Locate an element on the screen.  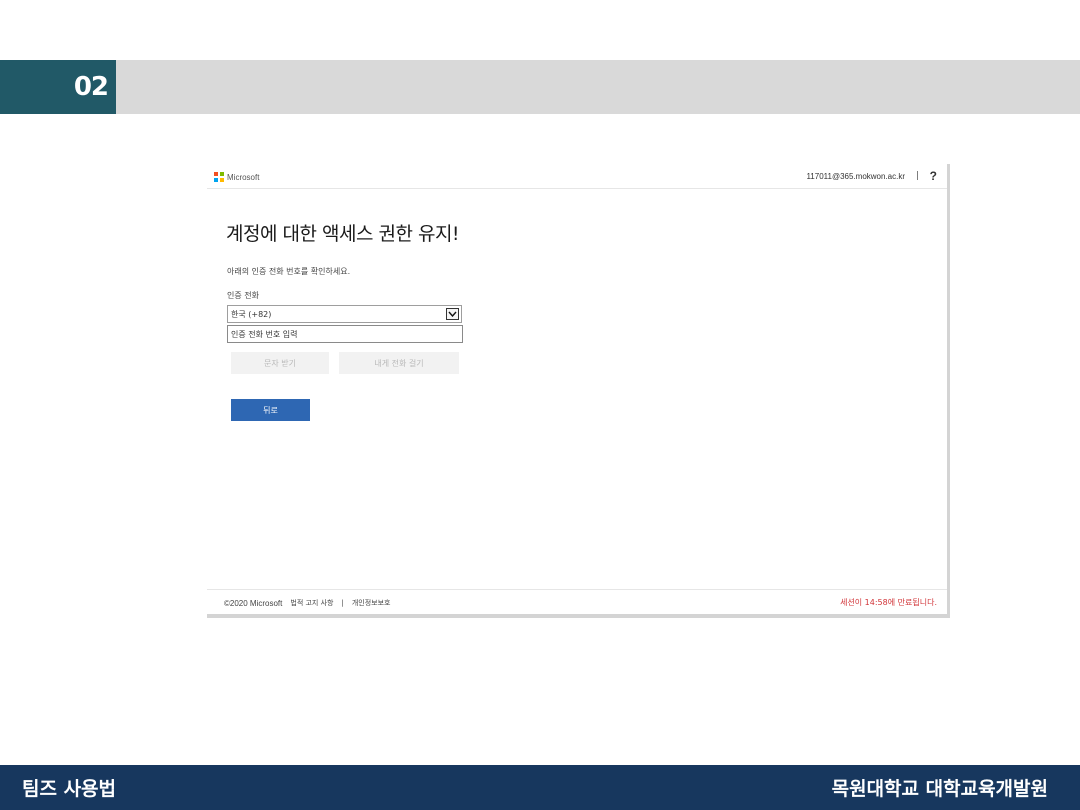
country-code-value: 한국 (+82) is located at coordinates (251, 314).